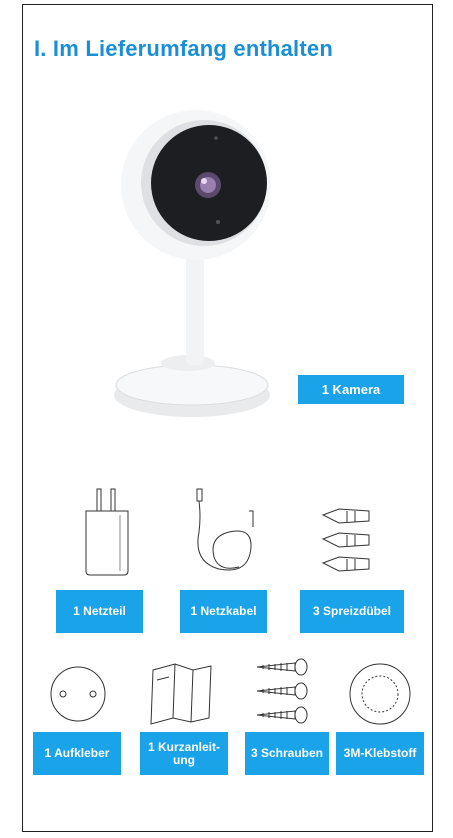  I want to click on screws-image, so click(282, 691).